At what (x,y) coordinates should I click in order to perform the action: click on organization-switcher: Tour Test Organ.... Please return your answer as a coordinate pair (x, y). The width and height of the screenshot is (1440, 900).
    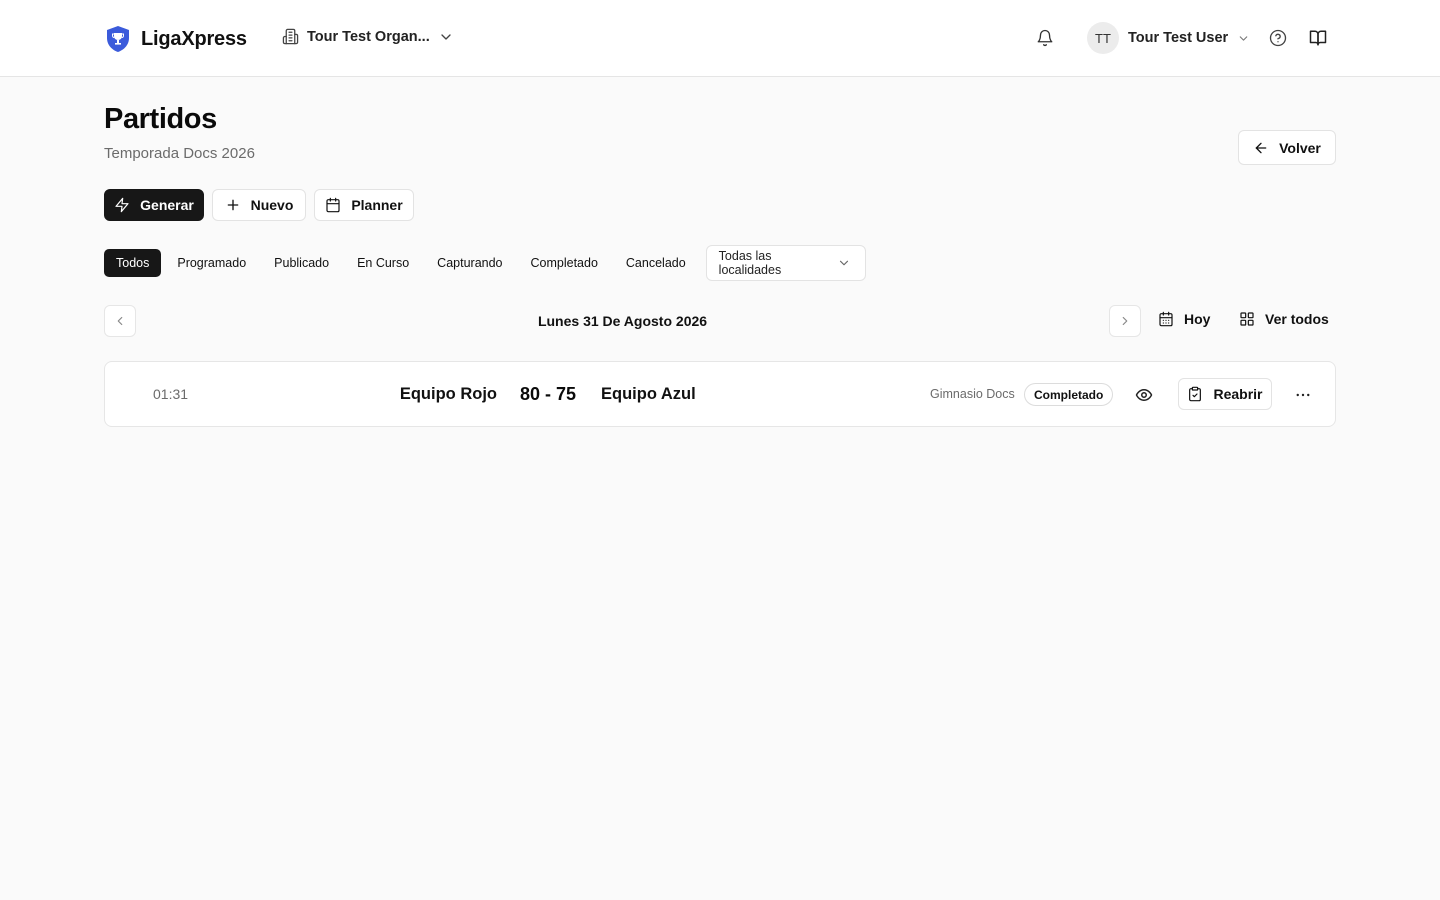
    Looking at the image, I should click on (368, 36).